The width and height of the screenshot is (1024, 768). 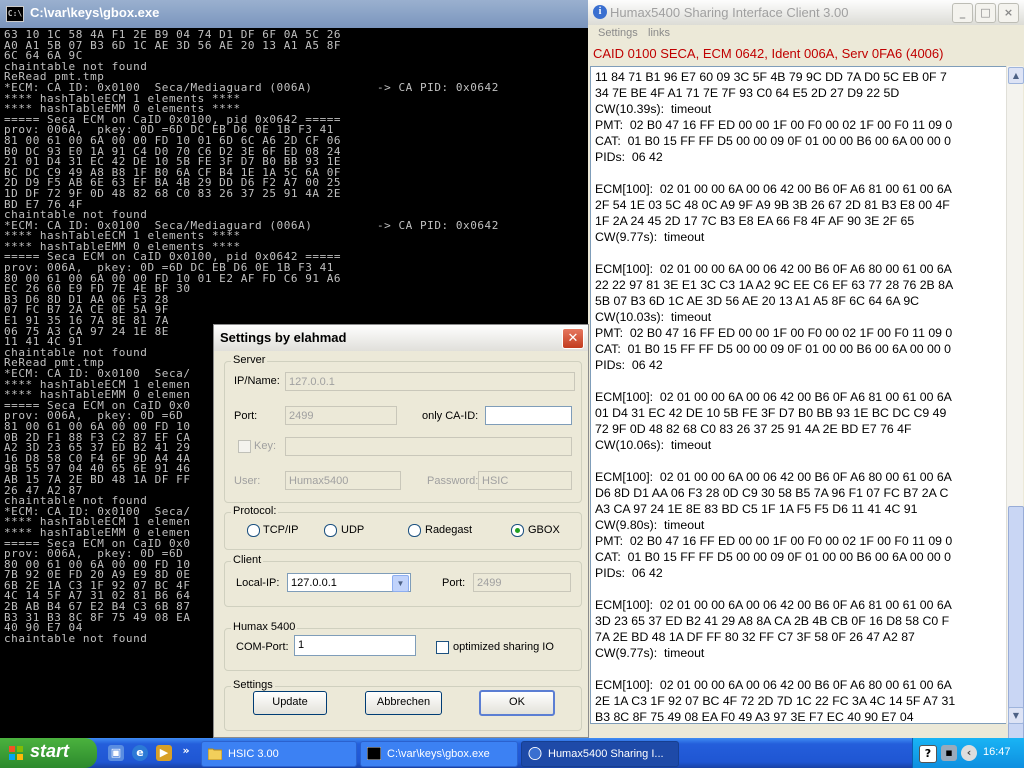 I want to click on protocol-radegast-radio, so click(x=414, y=530).